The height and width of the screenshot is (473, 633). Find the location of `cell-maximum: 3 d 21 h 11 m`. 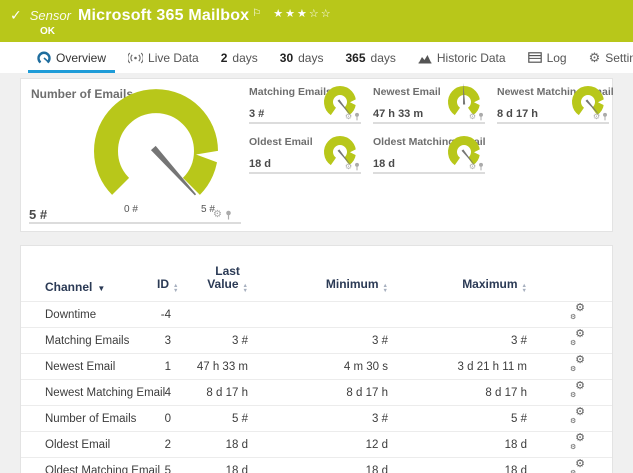

cell-maximum: 3 d 21 h 11 m is located at coordinates (492, 366).